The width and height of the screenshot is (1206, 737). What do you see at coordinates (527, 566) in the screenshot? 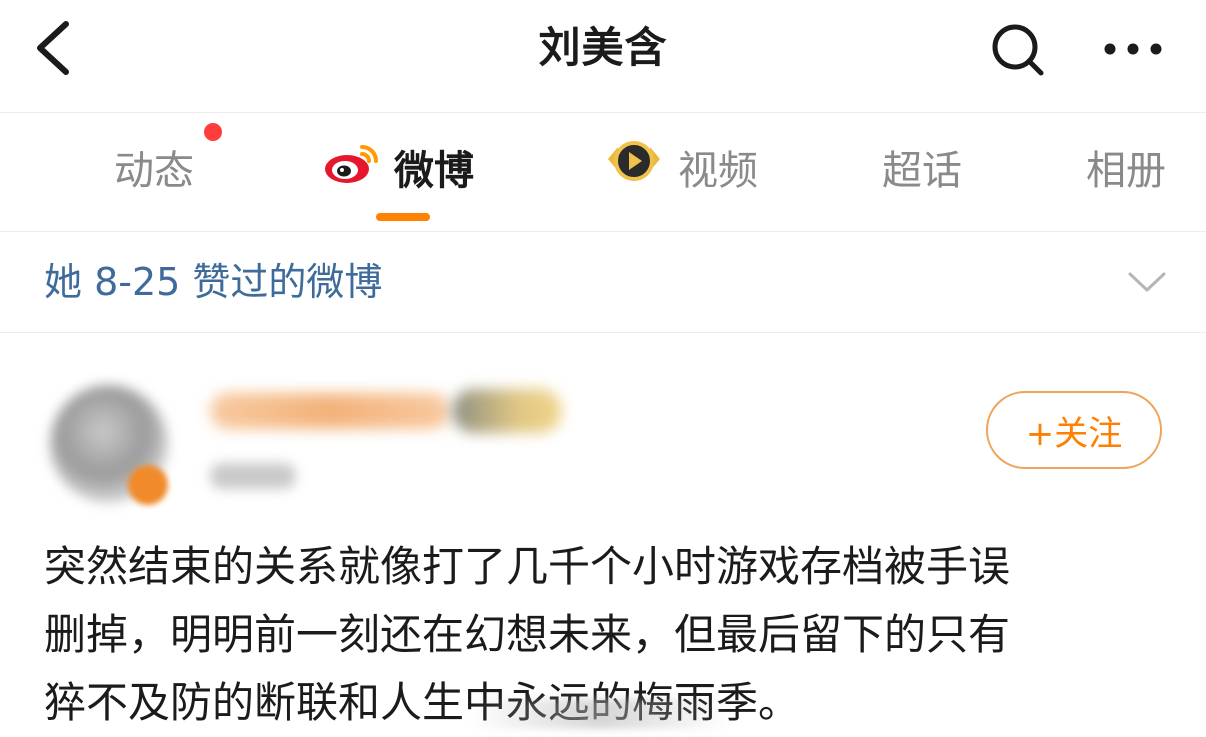
I see `post-text-line: 突然结束的关系就像打了几千个小时游戏存档被手误` at bounding box center [527, 566].